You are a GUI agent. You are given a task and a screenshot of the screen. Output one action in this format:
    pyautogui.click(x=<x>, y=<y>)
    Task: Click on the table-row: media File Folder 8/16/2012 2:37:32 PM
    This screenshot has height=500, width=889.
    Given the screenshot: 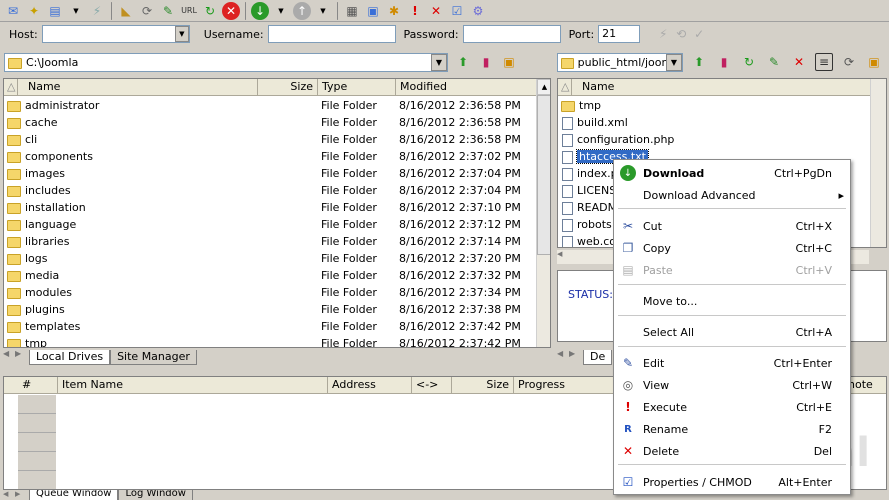 What is the action you would take?
    pyautogui.click(x=277, y=275)
    